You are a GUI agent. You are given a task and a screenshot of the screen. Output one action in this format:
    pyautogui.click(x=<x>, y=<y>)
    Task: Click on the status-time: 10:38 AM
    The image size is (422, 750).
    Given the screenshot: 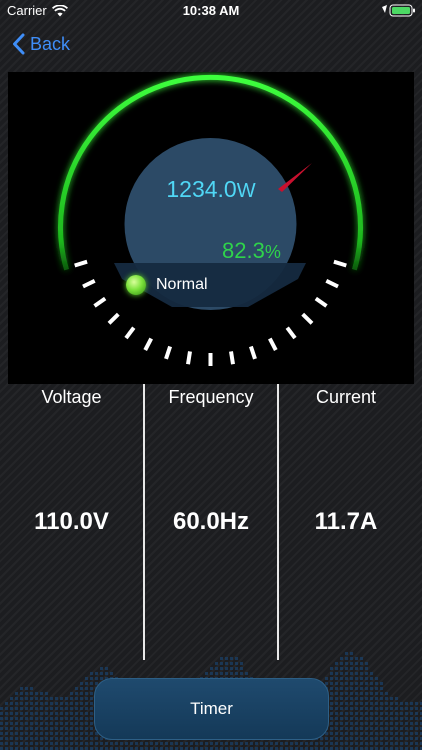 What is the action you would take?
    pyautogui.click(x=211, y=10)
    